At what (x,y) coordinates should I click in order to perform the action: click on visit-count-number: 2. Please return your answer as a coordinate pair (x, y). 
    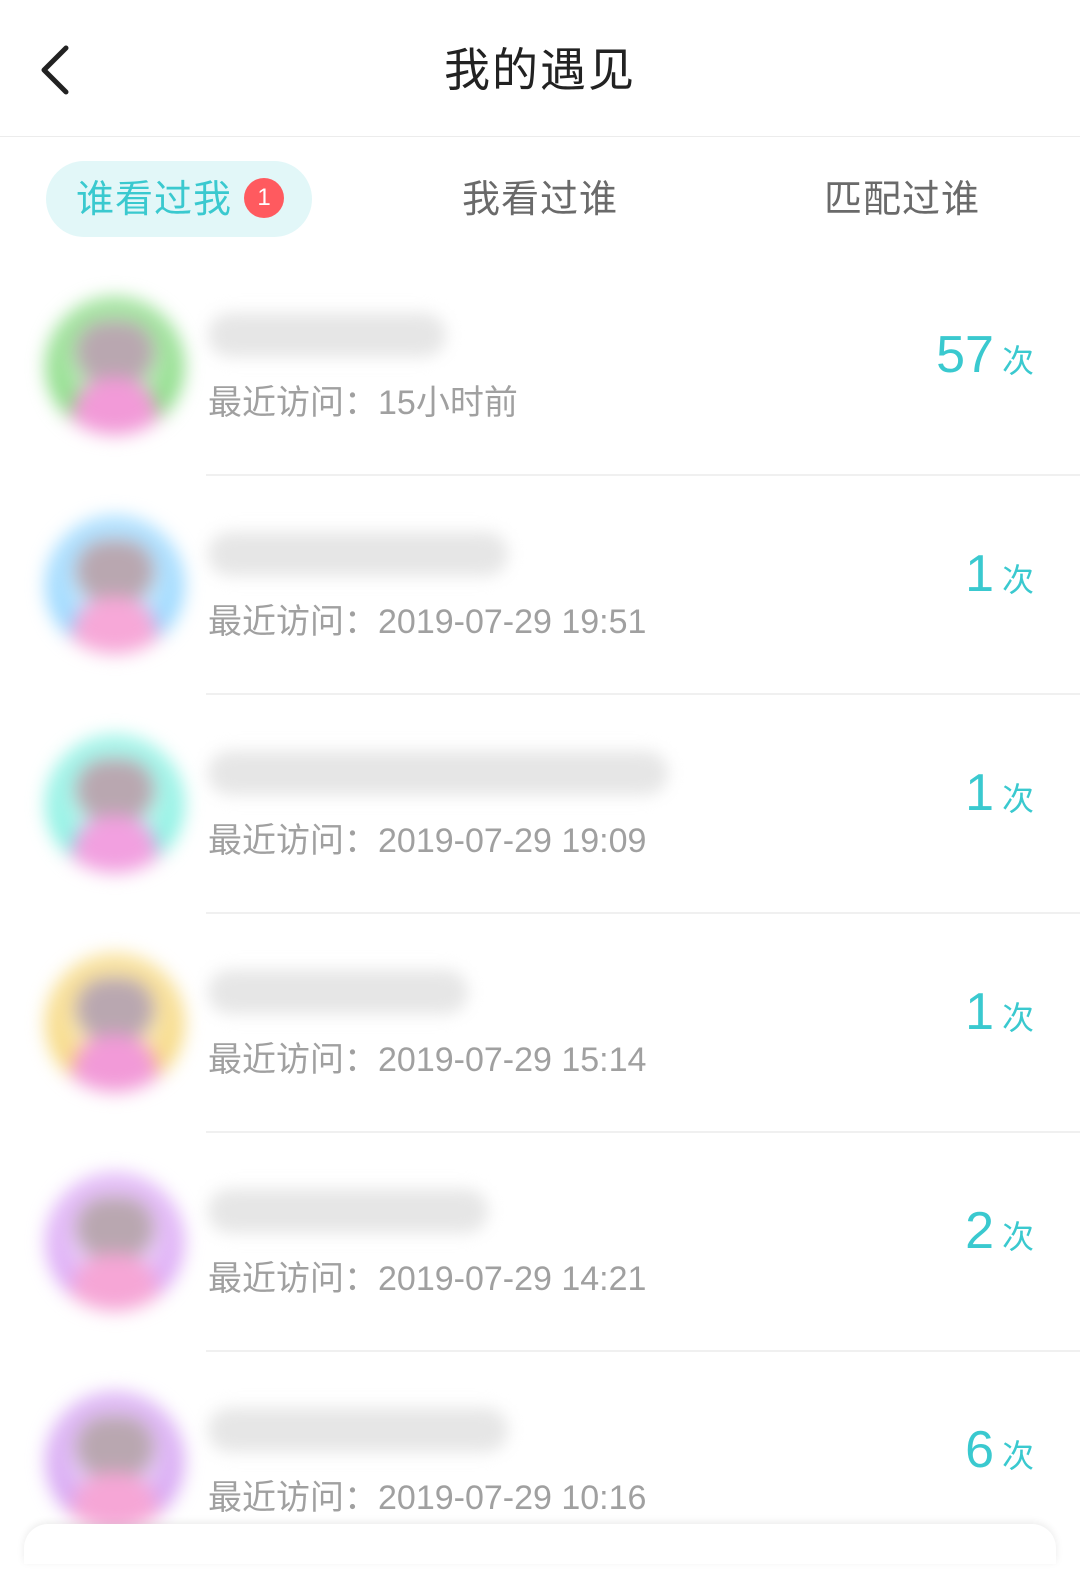
    Looking at the image, I should click on (979, 1231).